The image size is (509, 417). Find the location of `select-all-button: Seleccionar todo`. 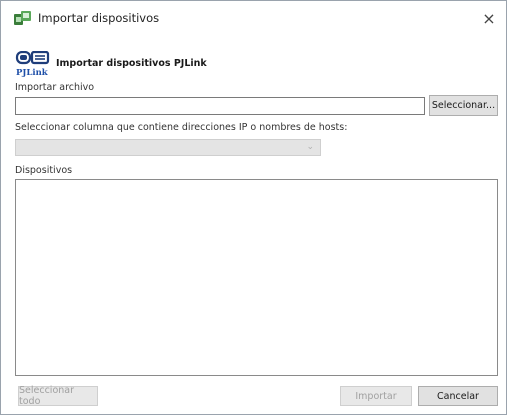

select-all-button: Seleccionar todo is located at coordinates (58, 396).